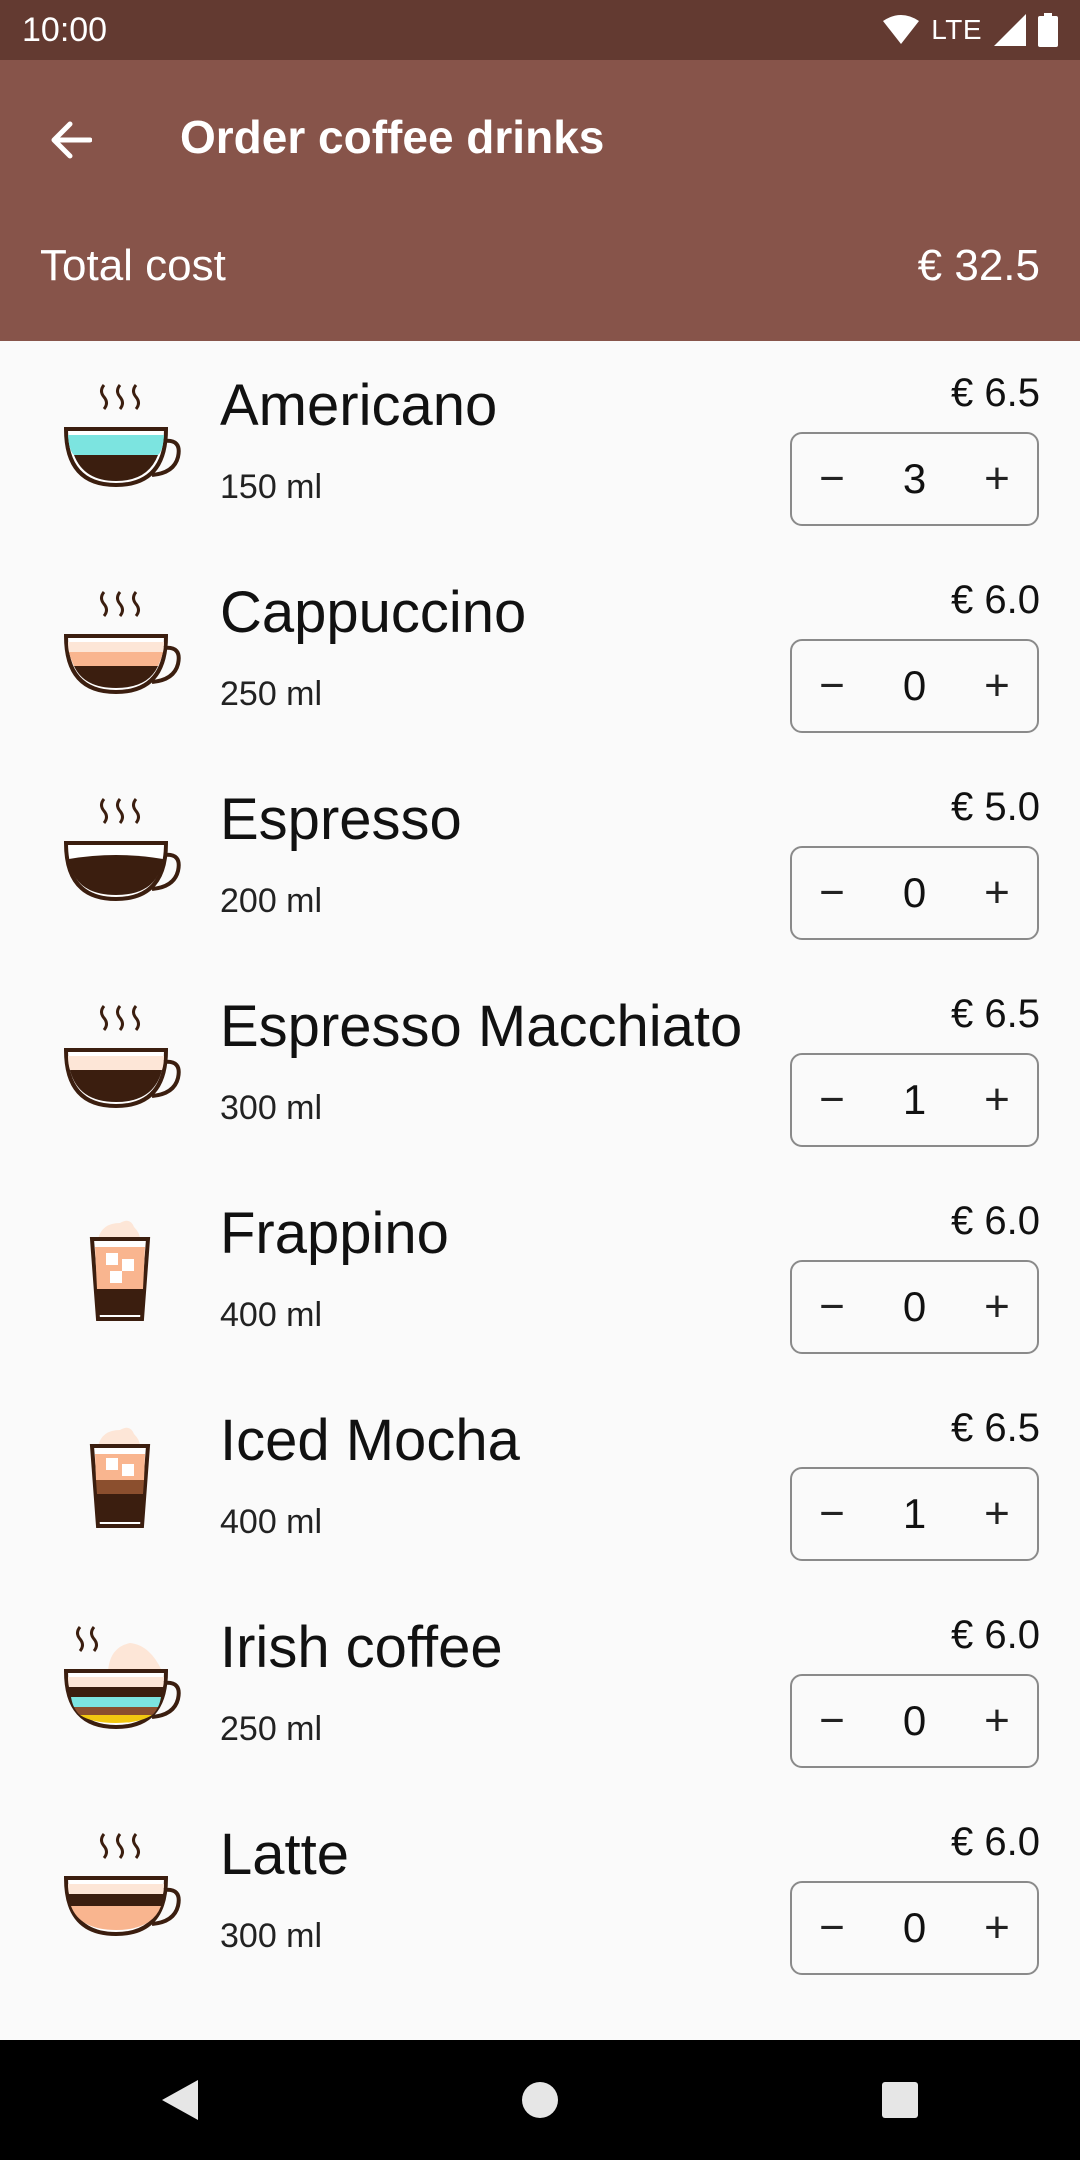 The image size is (1080, 2160). What do you see at coordinates (271, 901) in the screenshot?
I see `drink-volume: 200 ml` at bounding box center [271, 901].